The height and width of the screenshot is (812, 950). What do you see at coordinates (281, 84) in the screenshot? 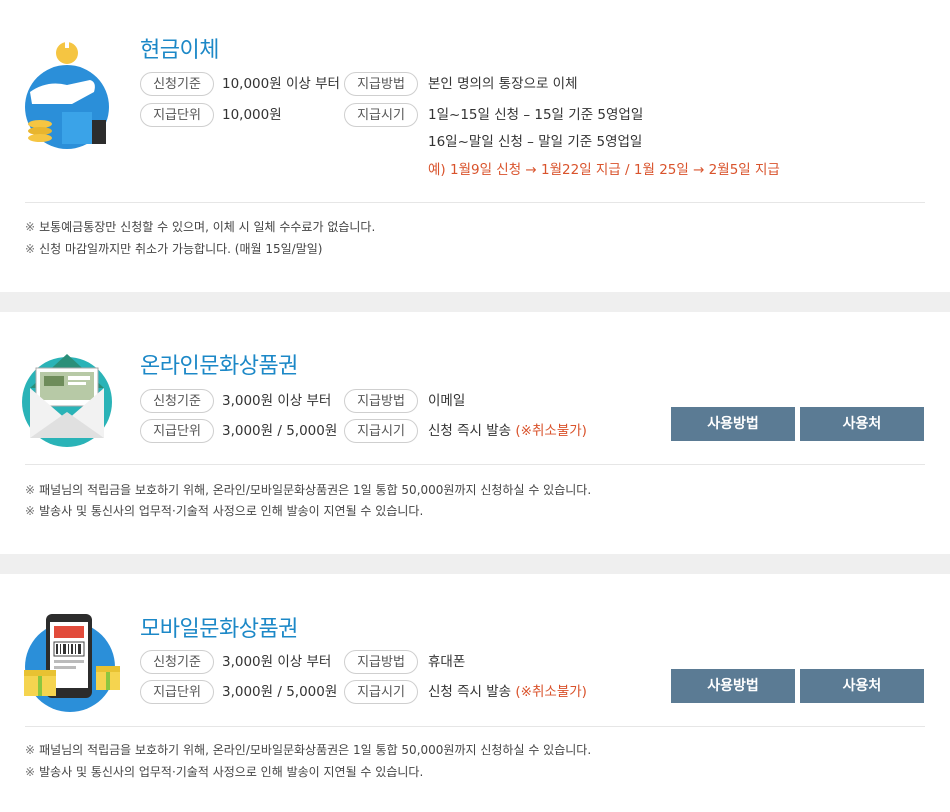
I see `criteria-value: 10,000원 이상 부터` at bounding box center [281, 84].